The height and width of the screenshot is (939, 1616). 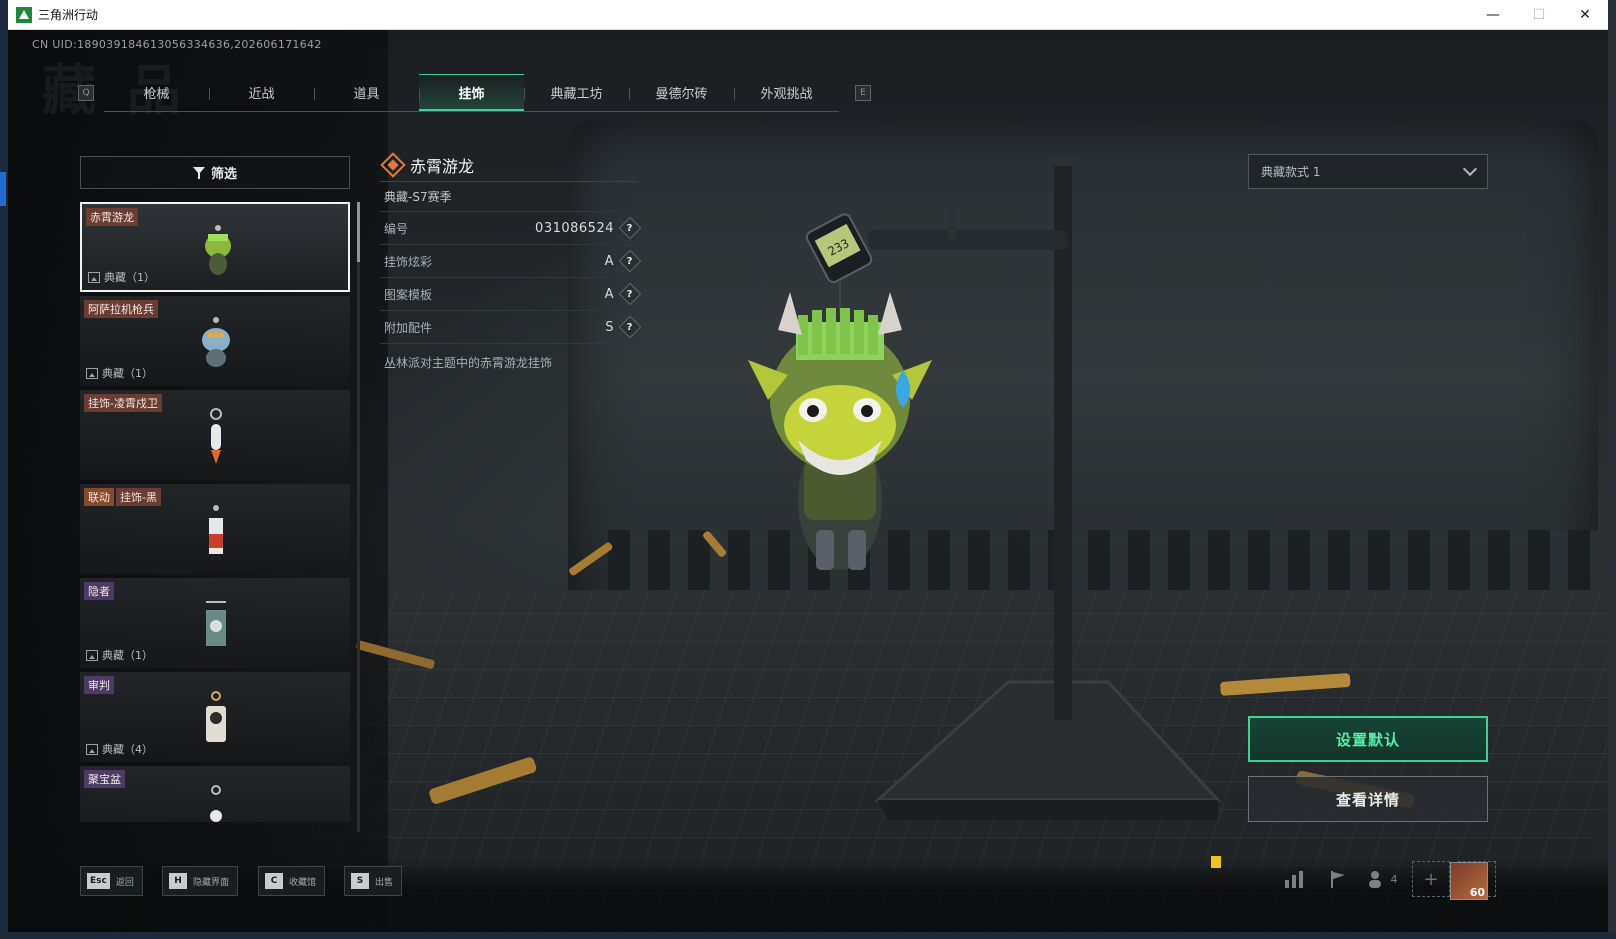 What do you see at coordinates (808, 935) in the screenshot?
I see `taskbar-strip` at bounding box center [808, 935].